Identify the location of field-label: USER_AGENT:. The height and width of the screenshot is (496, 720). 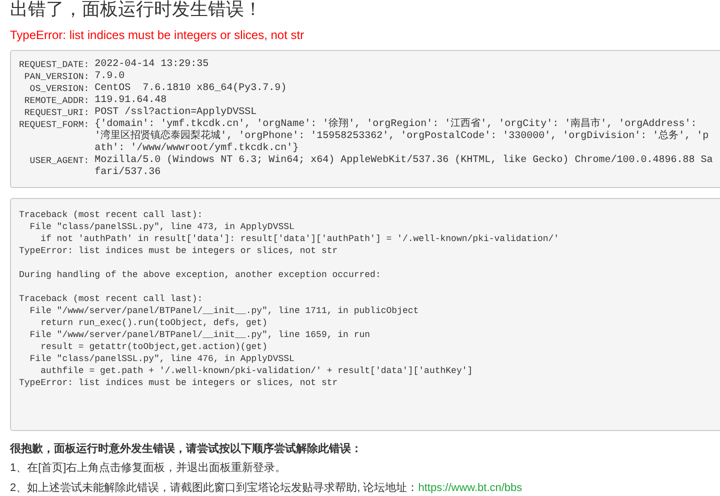
(59, 161).